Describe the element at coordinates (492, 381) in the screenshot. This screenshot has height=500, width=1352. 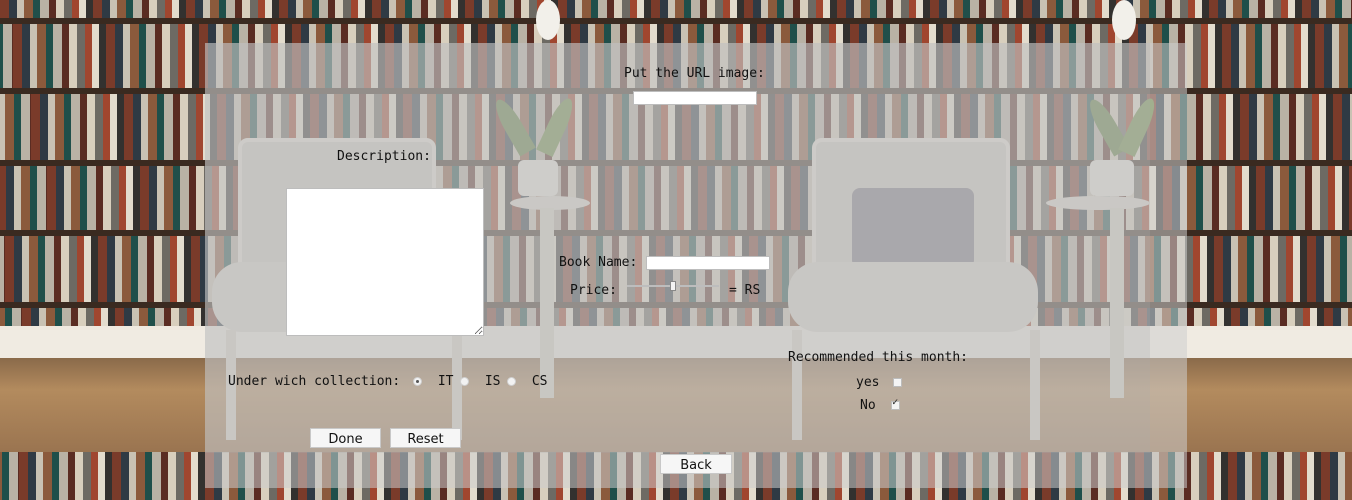
I see `radio-is-label: IS` at that location.